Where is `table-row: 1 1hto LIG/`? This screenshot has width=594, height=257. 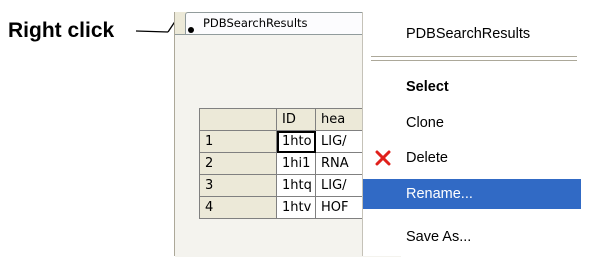
table-row: 1 1hto LIG/ is located at coordinates (287, 141).